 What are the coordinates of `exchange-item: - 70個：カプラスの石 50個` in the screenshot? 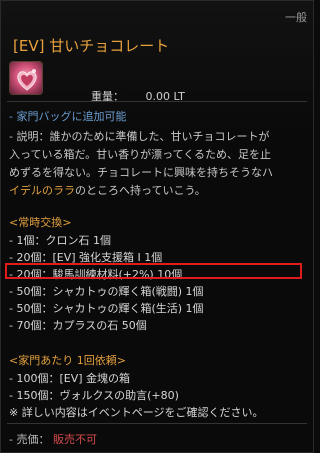 It's located at (78, 325).